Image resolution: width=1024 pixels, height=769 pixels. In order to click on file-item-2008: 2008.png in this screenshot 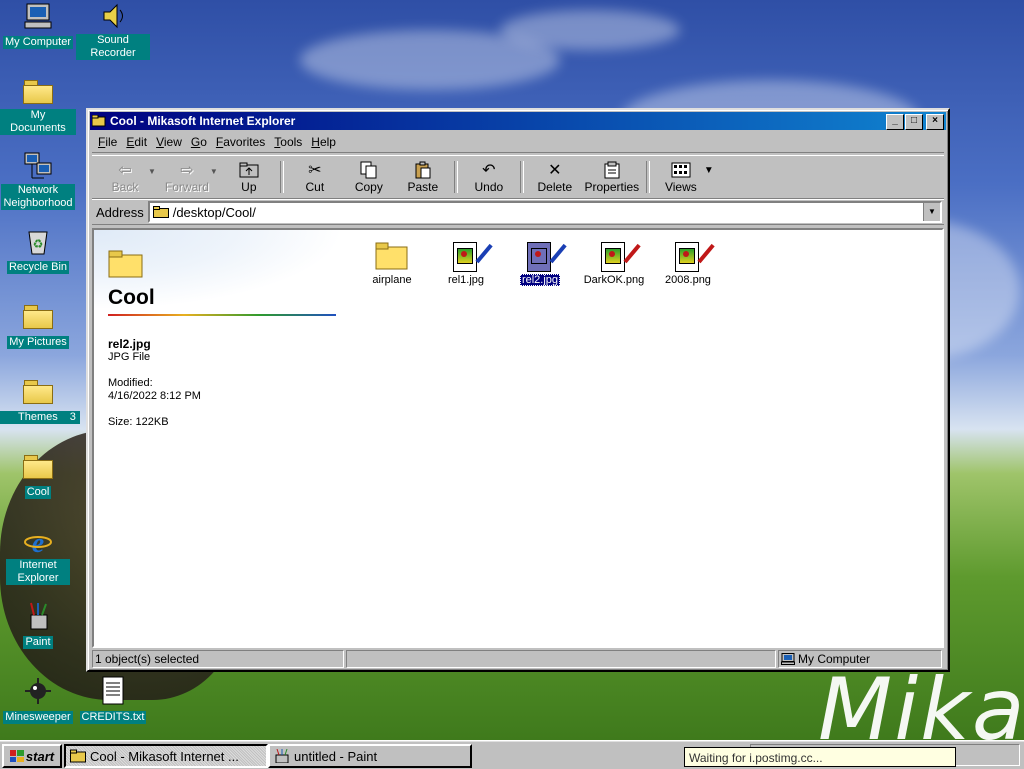, I will do `click(688, 259)`.